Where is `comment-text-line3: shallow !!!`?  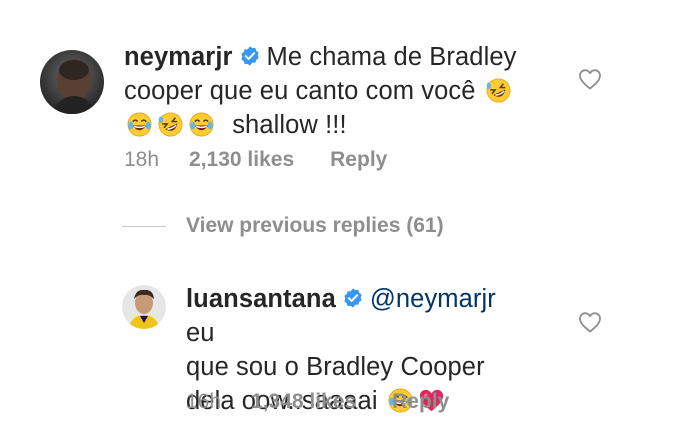 comment-text-line3: shallow !!! is located at coordinates (289, 125).